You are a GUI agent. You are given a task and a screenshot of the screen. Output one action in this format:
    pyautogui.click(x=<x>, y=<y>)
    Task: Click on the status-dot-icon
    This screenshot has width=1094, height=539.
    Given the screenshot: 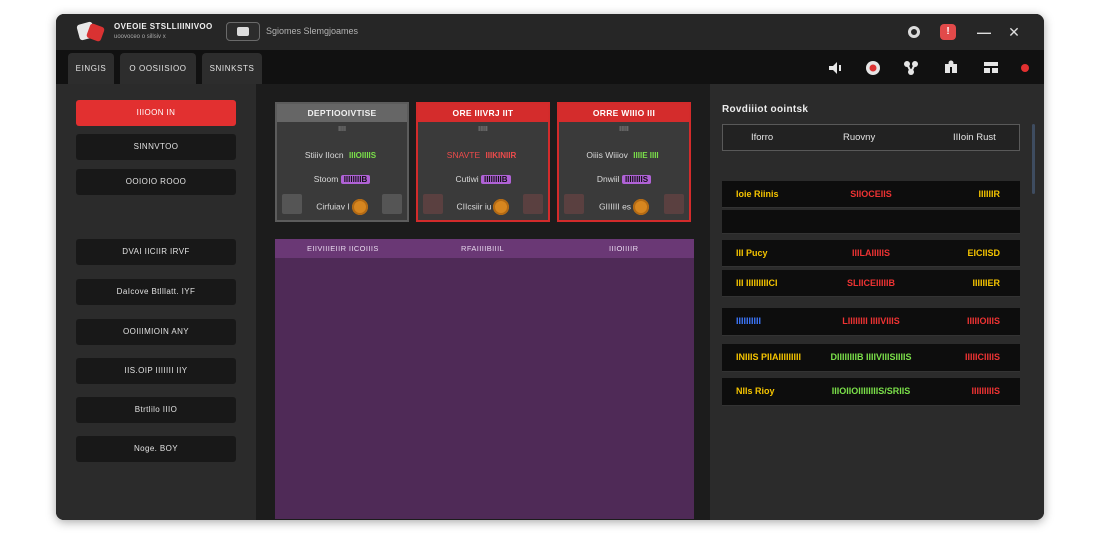 What is the action you would take?
    pyautogui.click(x=1025, y=68)
    